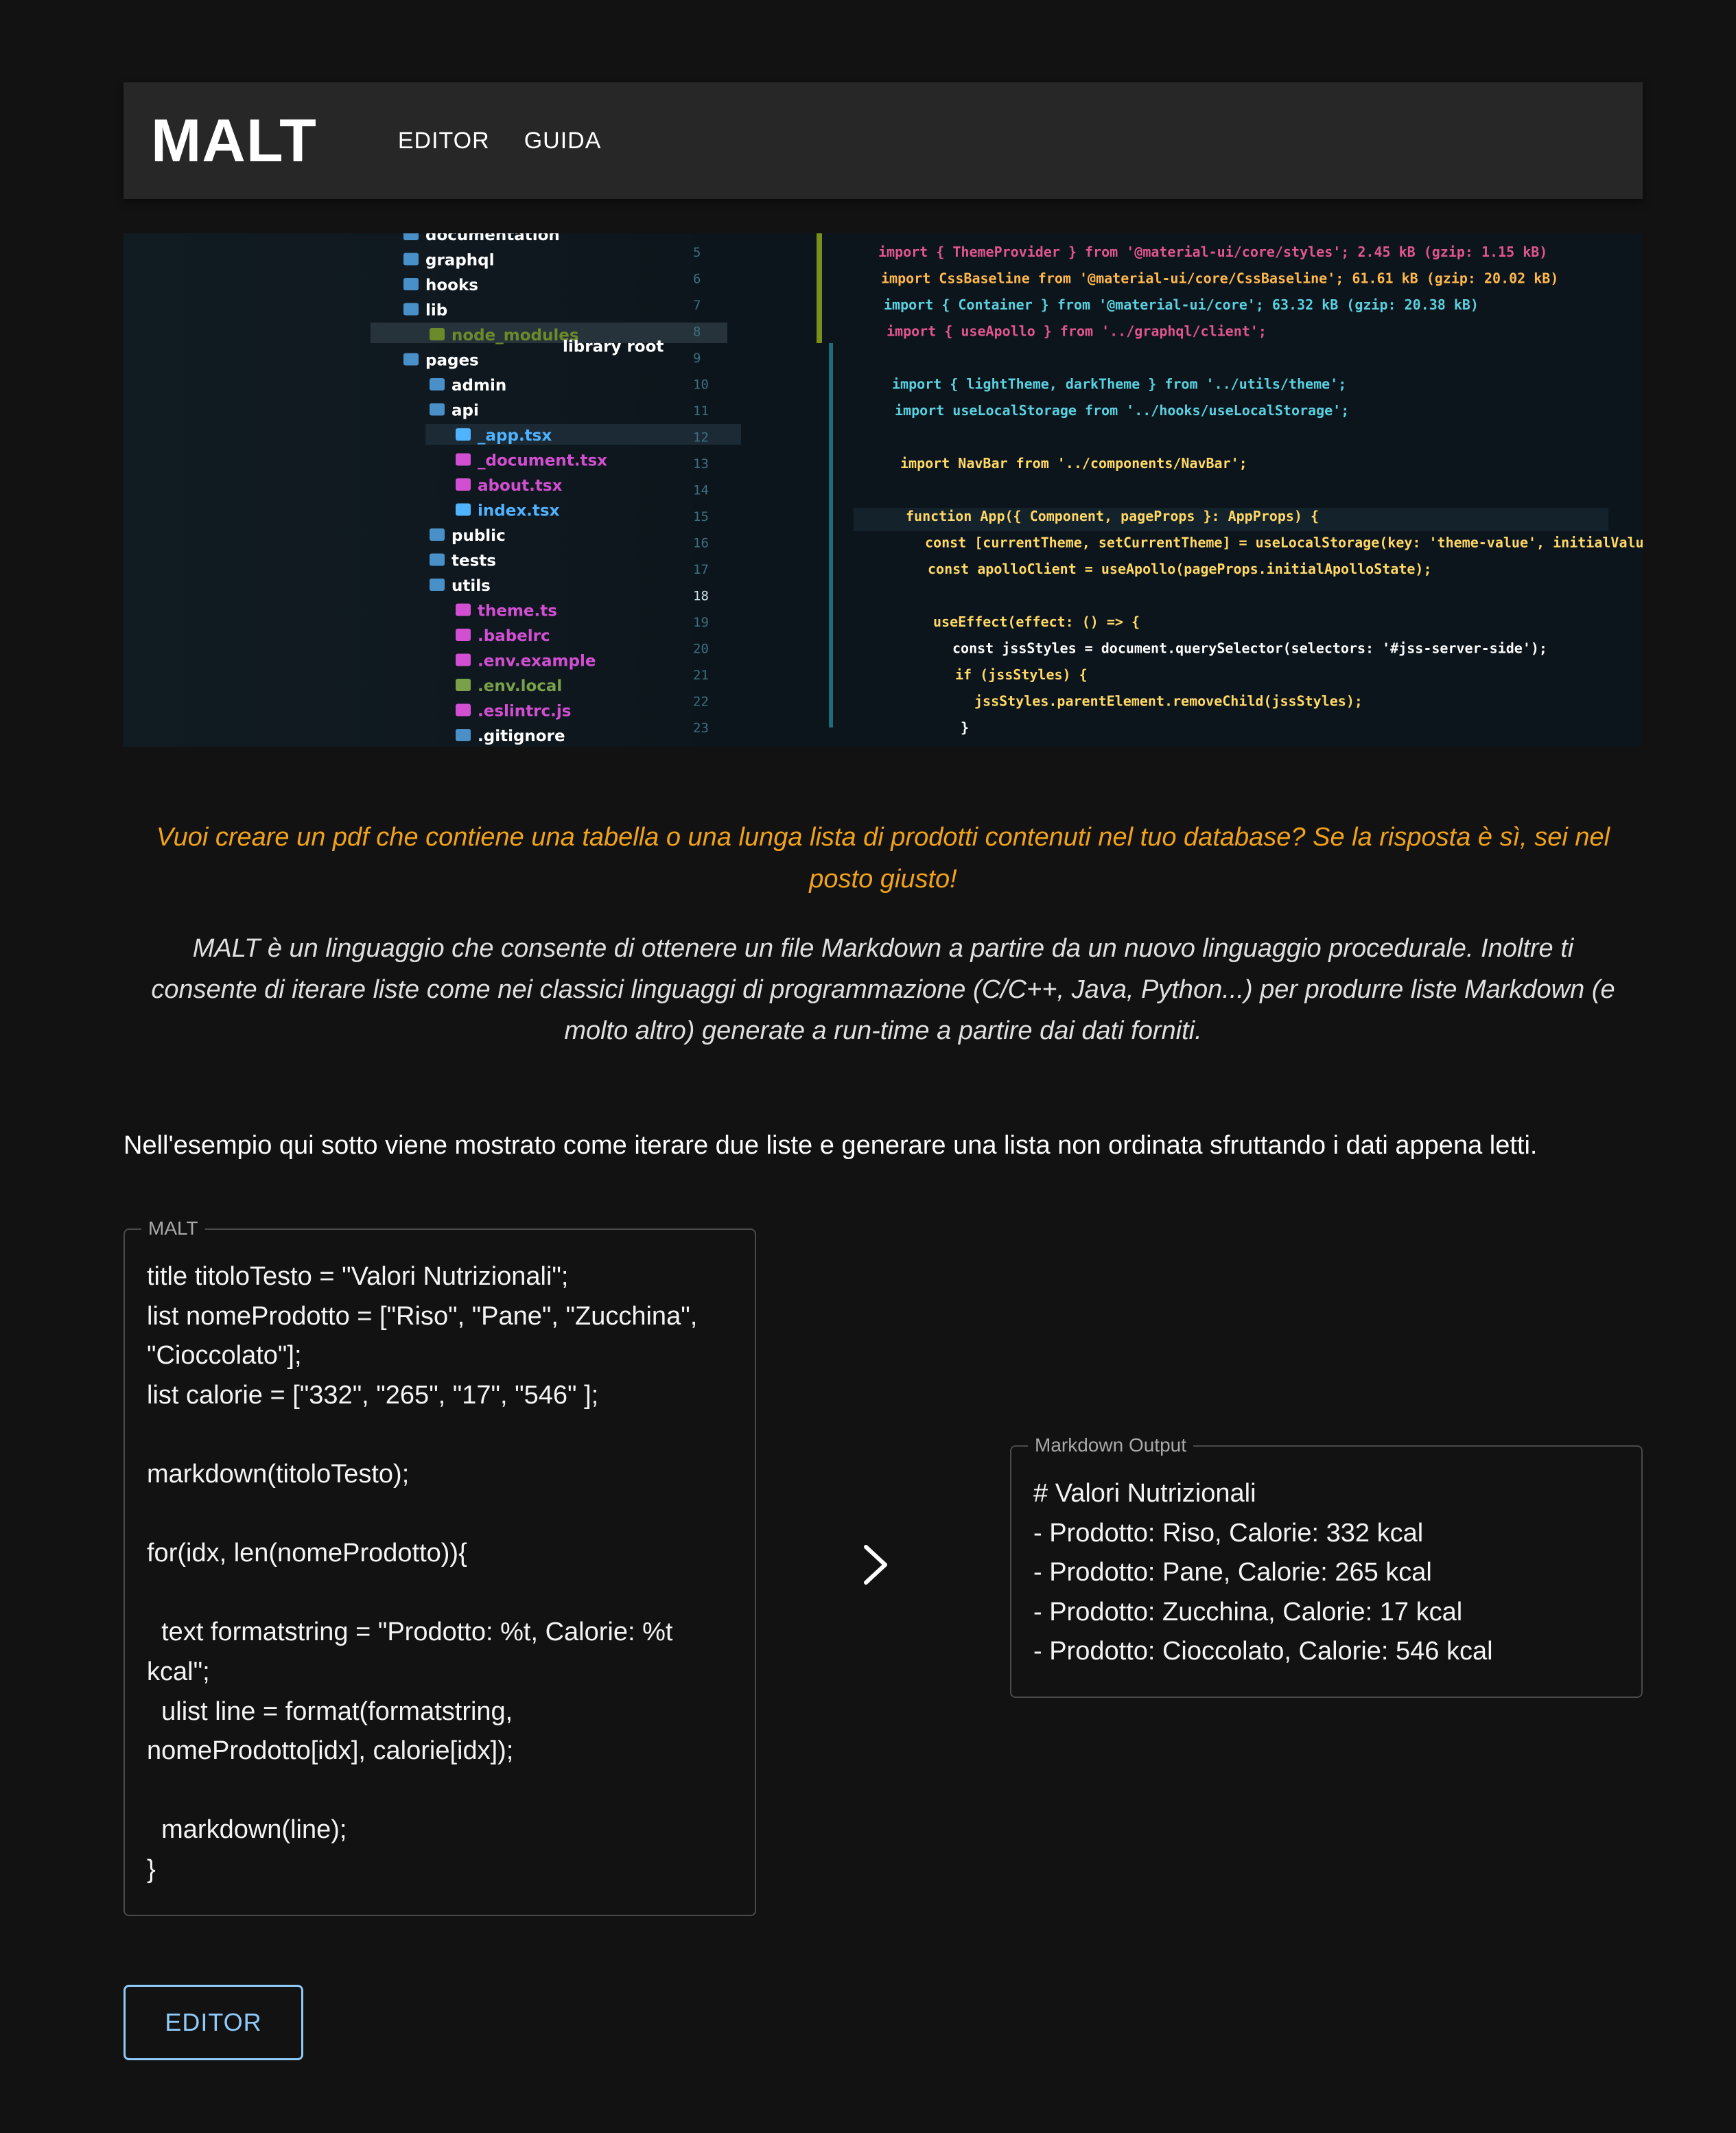 Image resolution: width=1736 pixels, height=2133 pixels. I want to click on tree-item: pages, so click(452, 361).